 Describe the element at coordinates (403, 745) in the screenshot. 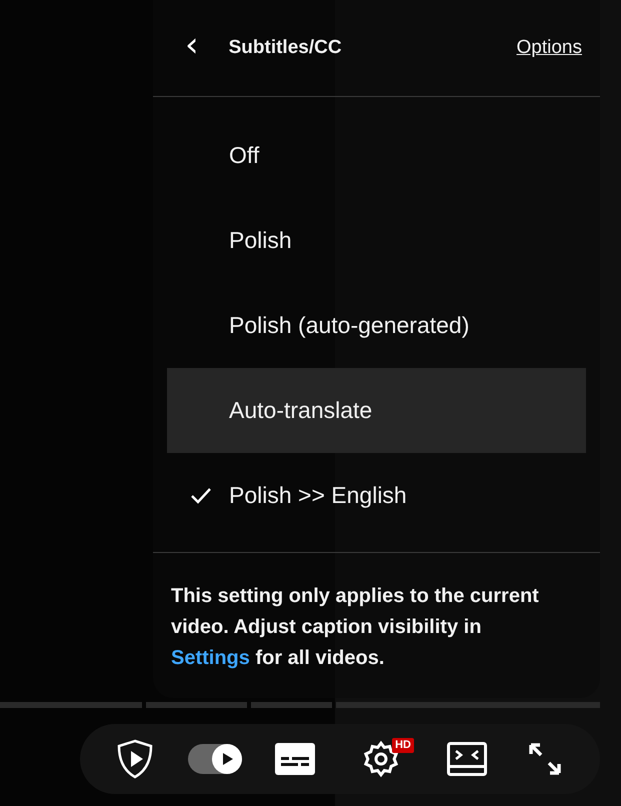

I see `quality-badge: HD` at that location.